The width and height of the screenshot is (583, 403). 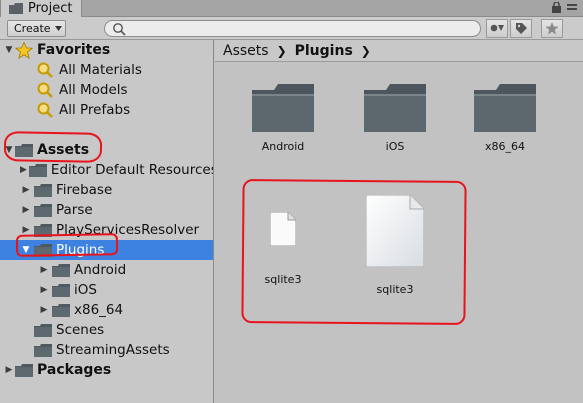 What do you see at coordinates (106, 150) in the screenshot?
I see `tree-row-assets: ▼ Assets` at bounding box center [106, 150].